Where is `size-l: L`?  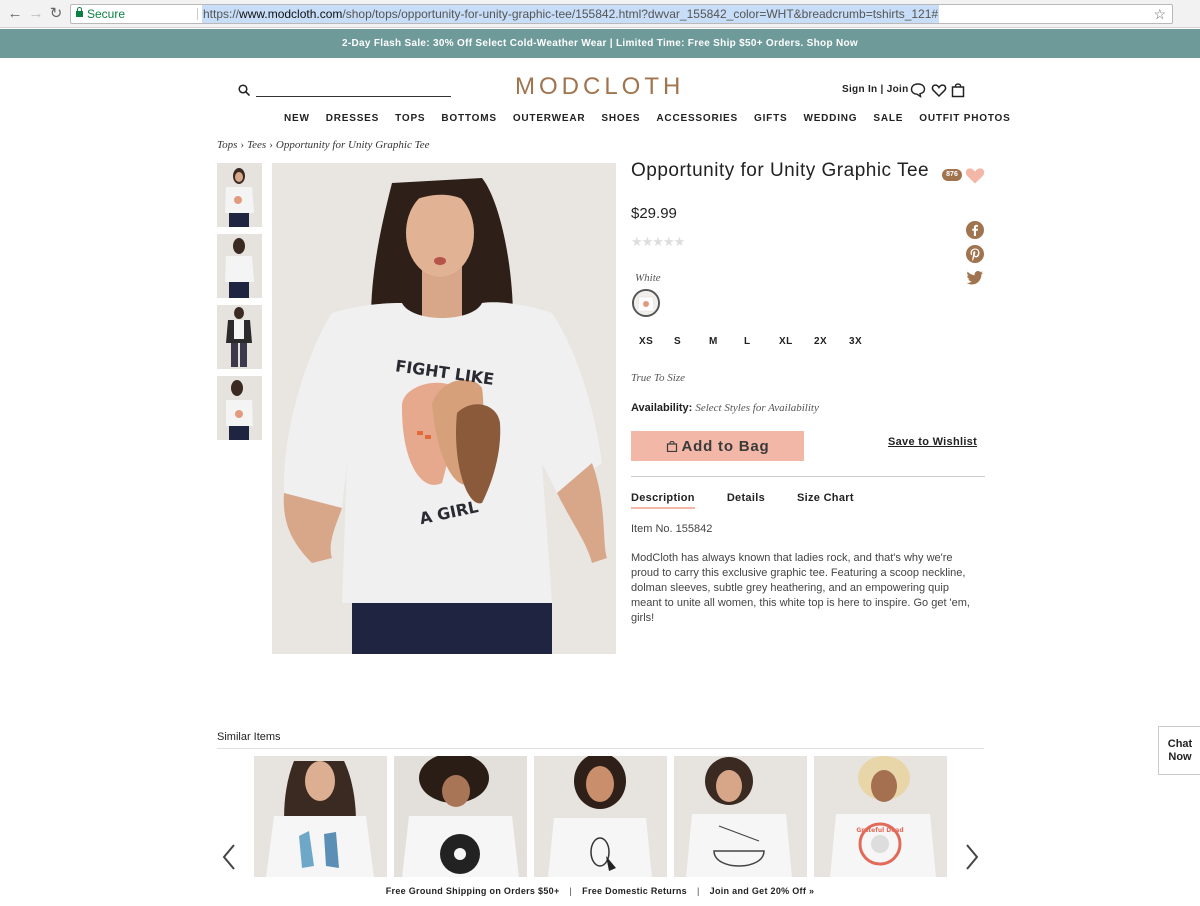 size-l: L is located at coordinates (761, 341).